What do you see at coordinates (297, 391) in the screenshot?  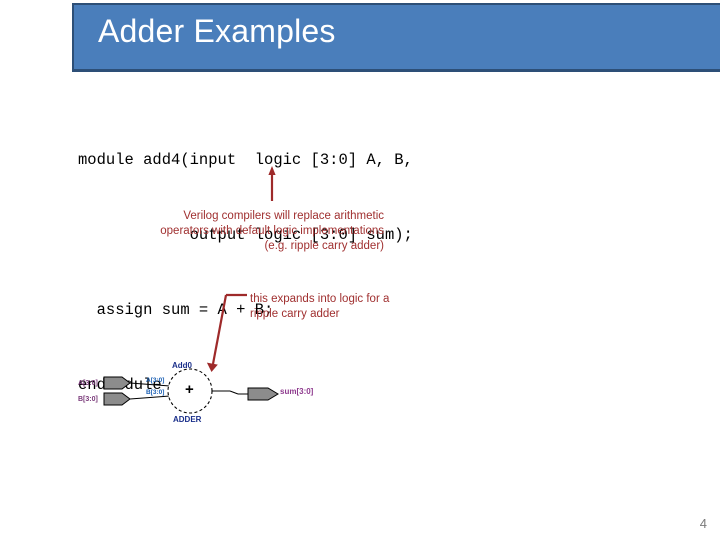 I see `output-port-label: sum[3:0]` at bounding box center [297, 391].